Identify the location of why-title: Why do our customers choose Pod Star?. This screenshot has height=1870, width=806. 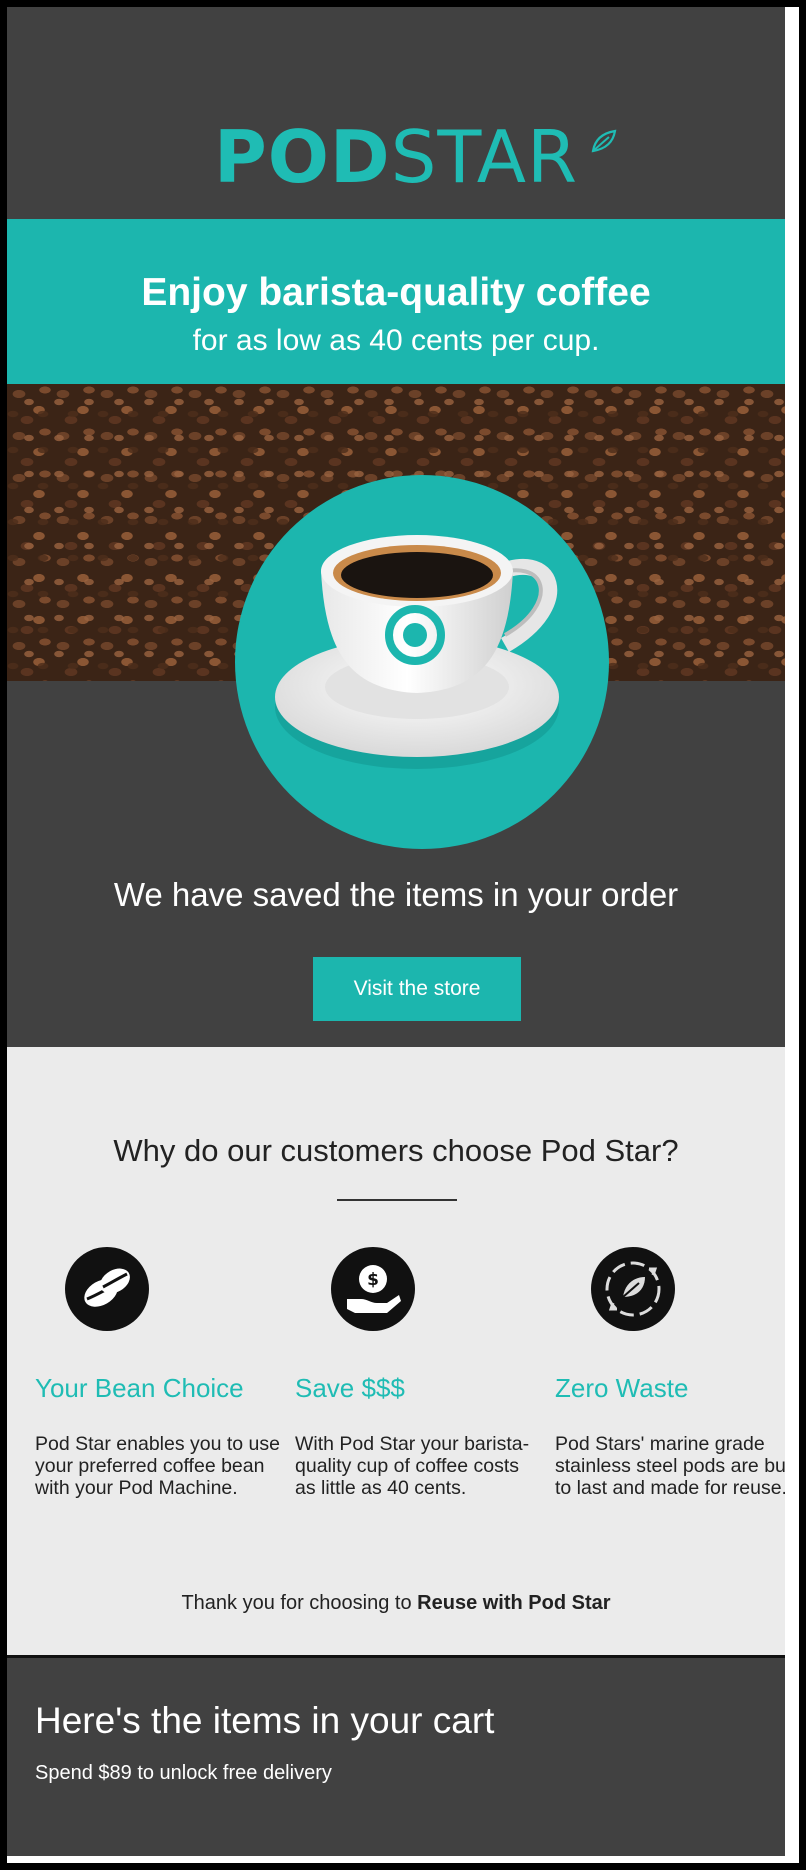
(396, 1150).